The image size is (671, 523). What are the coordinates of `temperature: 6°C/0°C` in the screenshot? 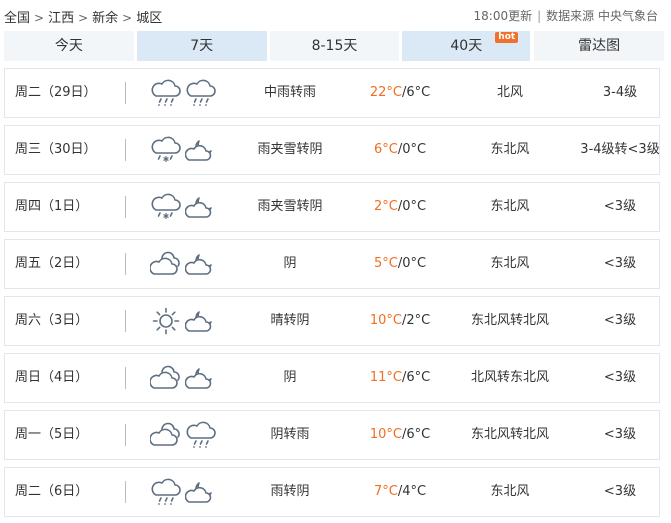 It's located at (400, 150).